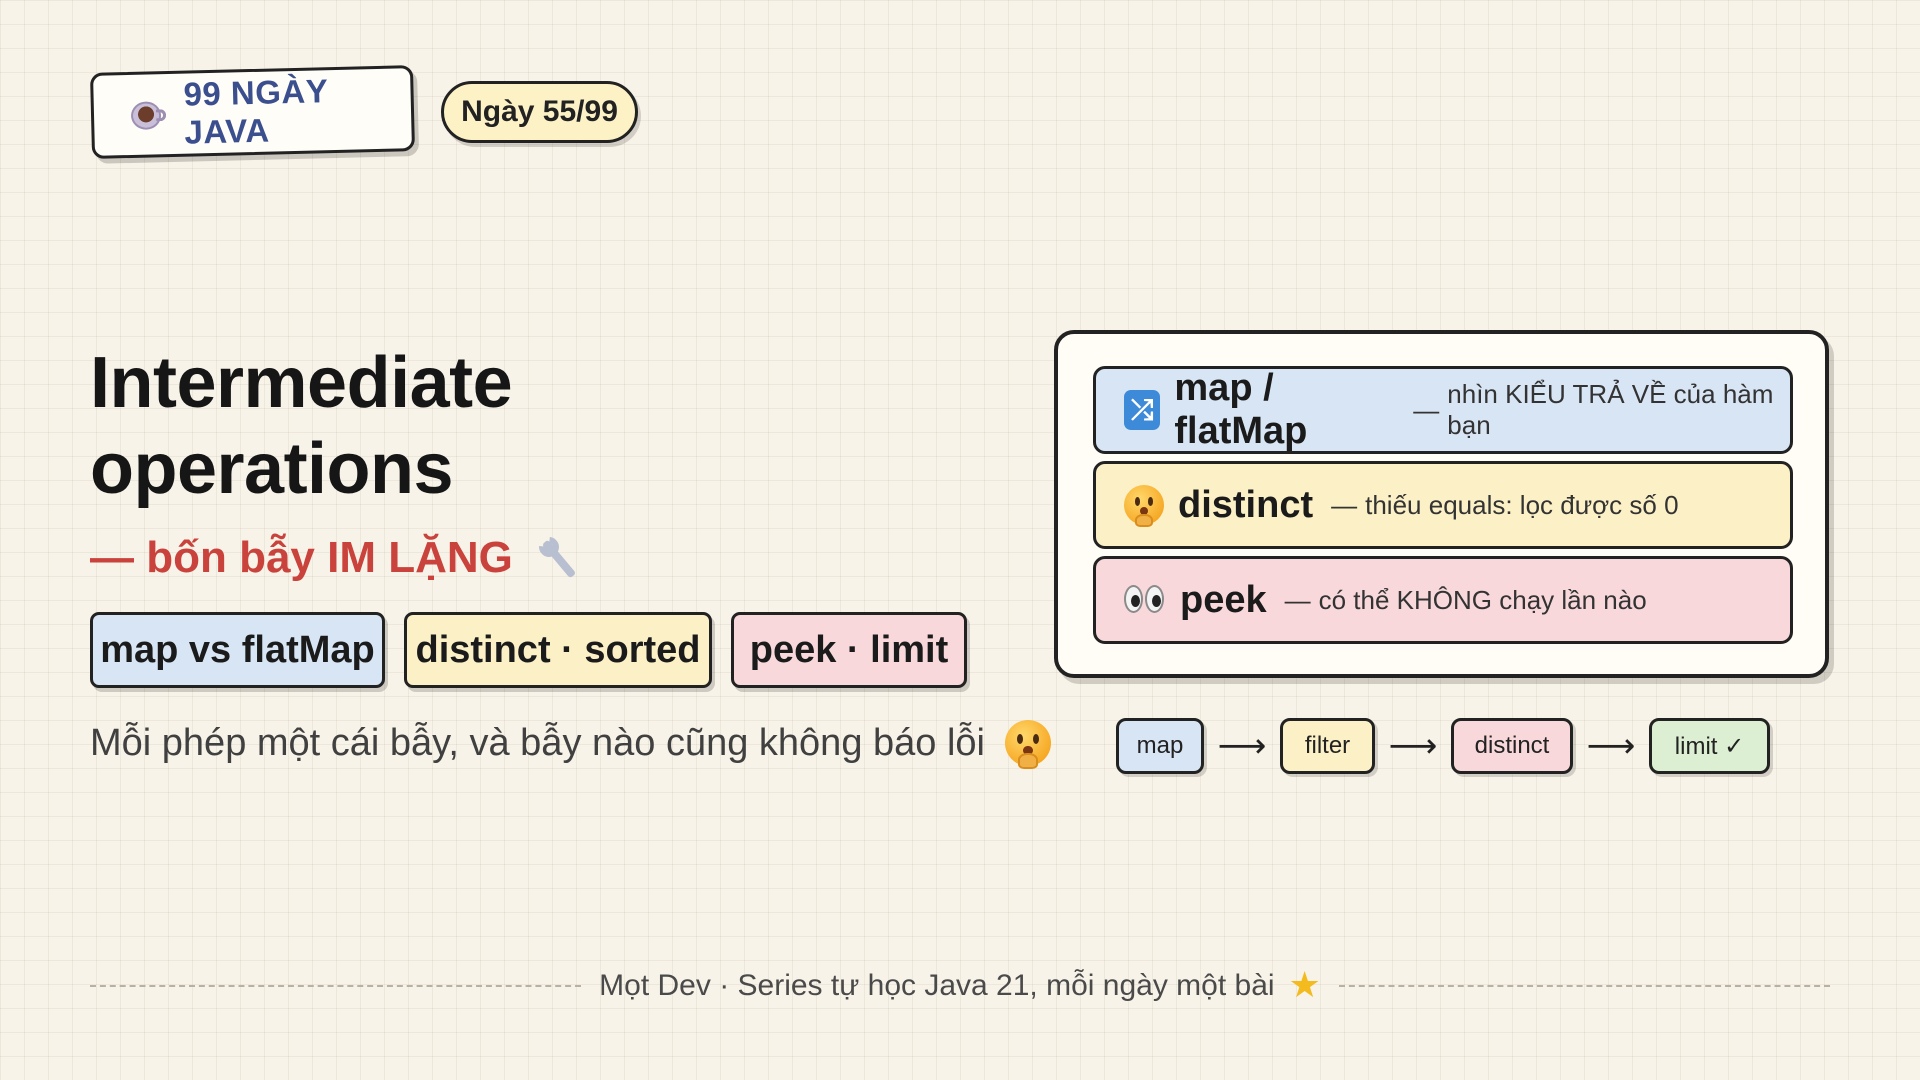  What do you see at coordinates (301, 557) in the screenshot?
I see `subtitle-text: — bốn bẫy IM LẶNG` at bounding box center [301, 557].